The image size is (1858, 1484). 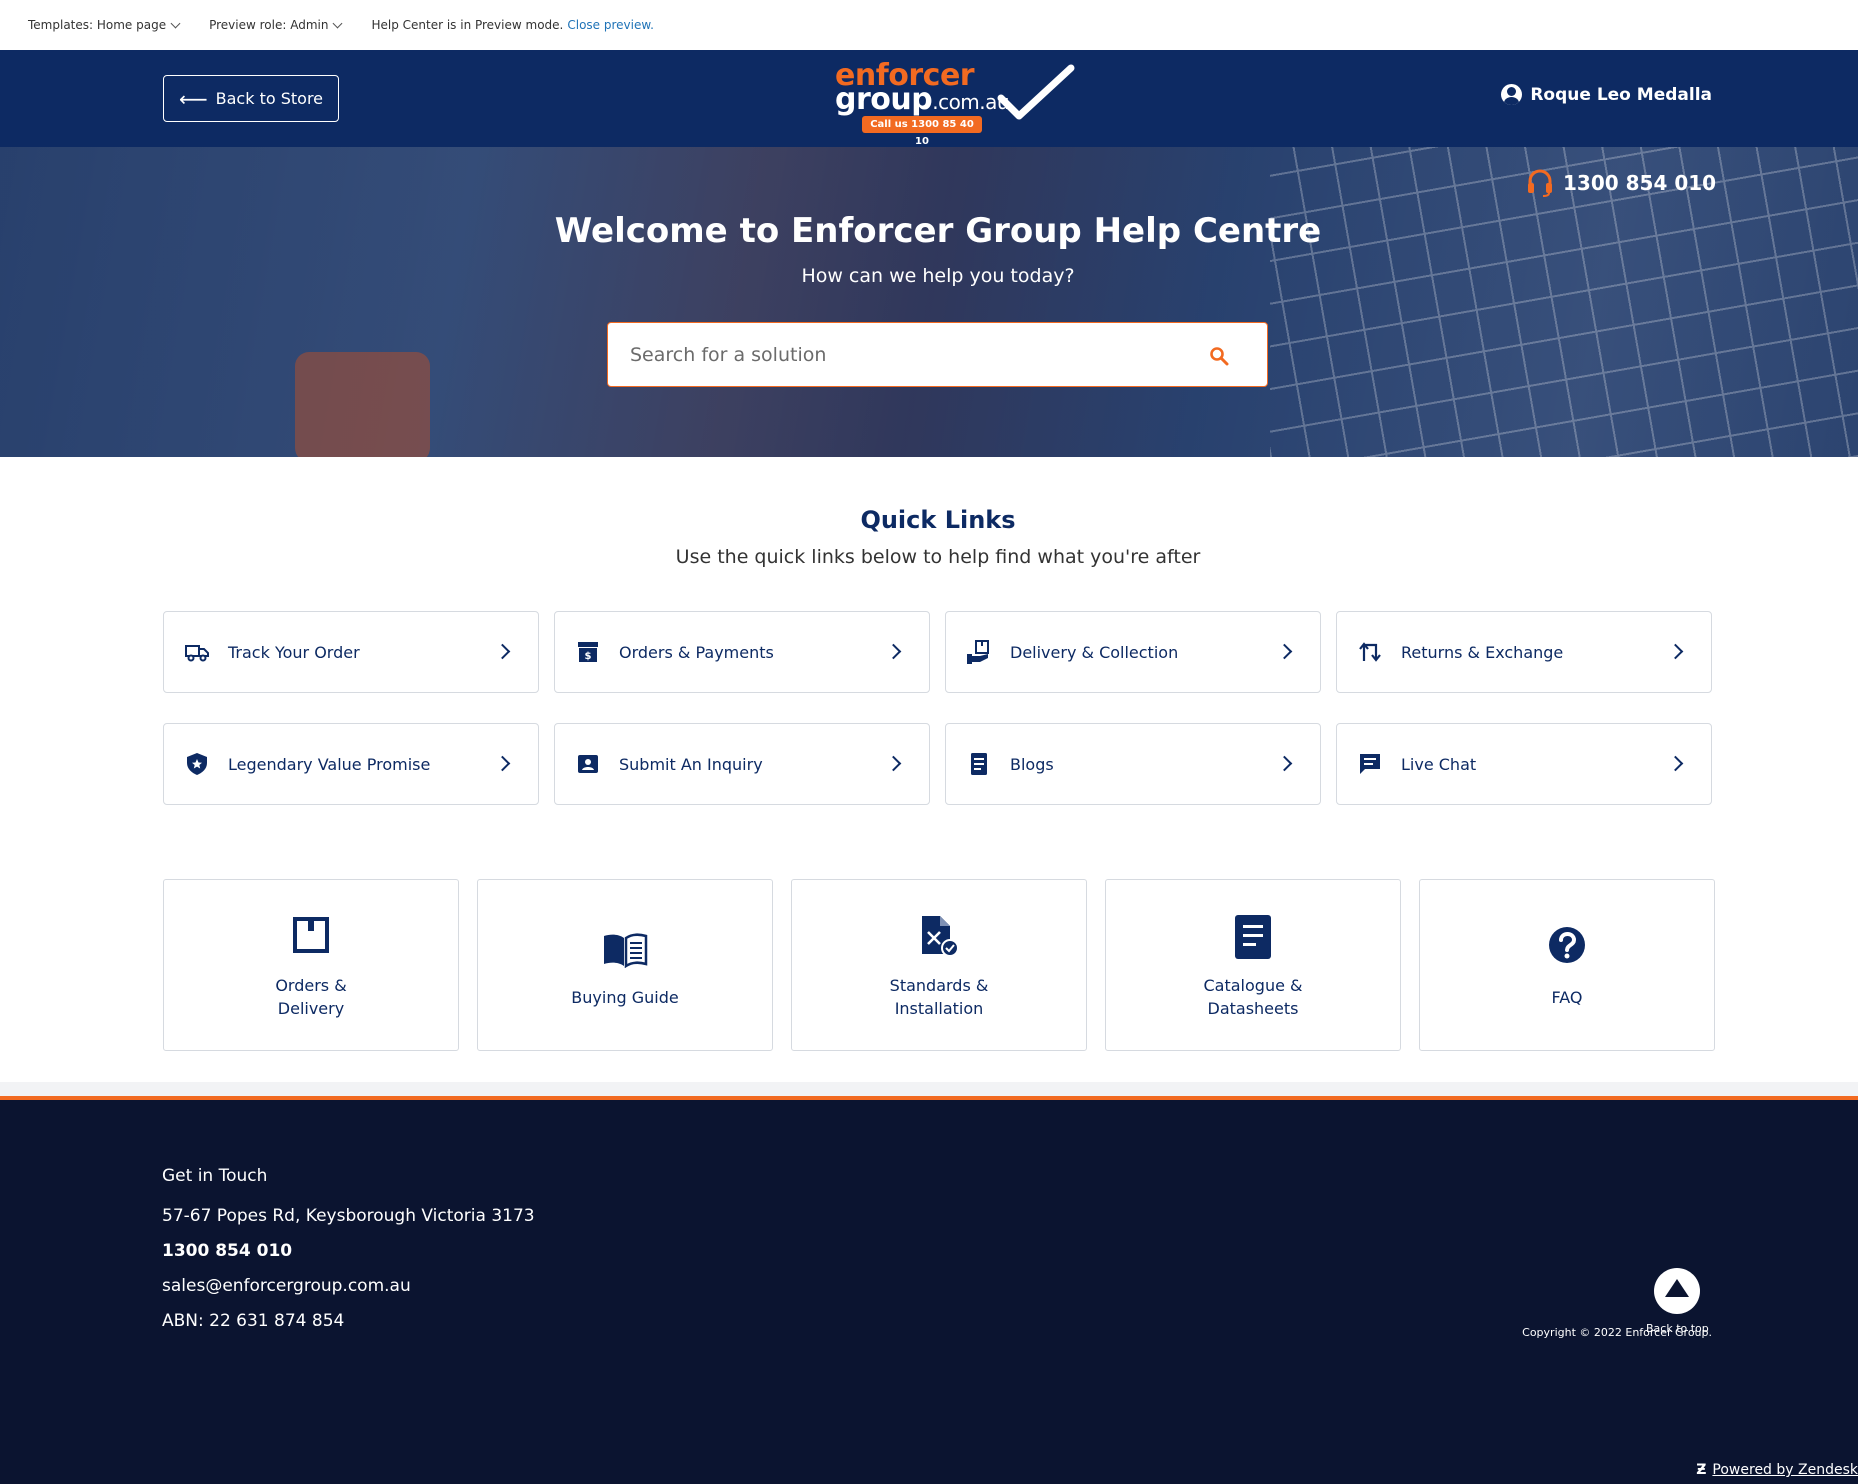 I want to click on datasheet-icon, so click(x=1253, y=937).